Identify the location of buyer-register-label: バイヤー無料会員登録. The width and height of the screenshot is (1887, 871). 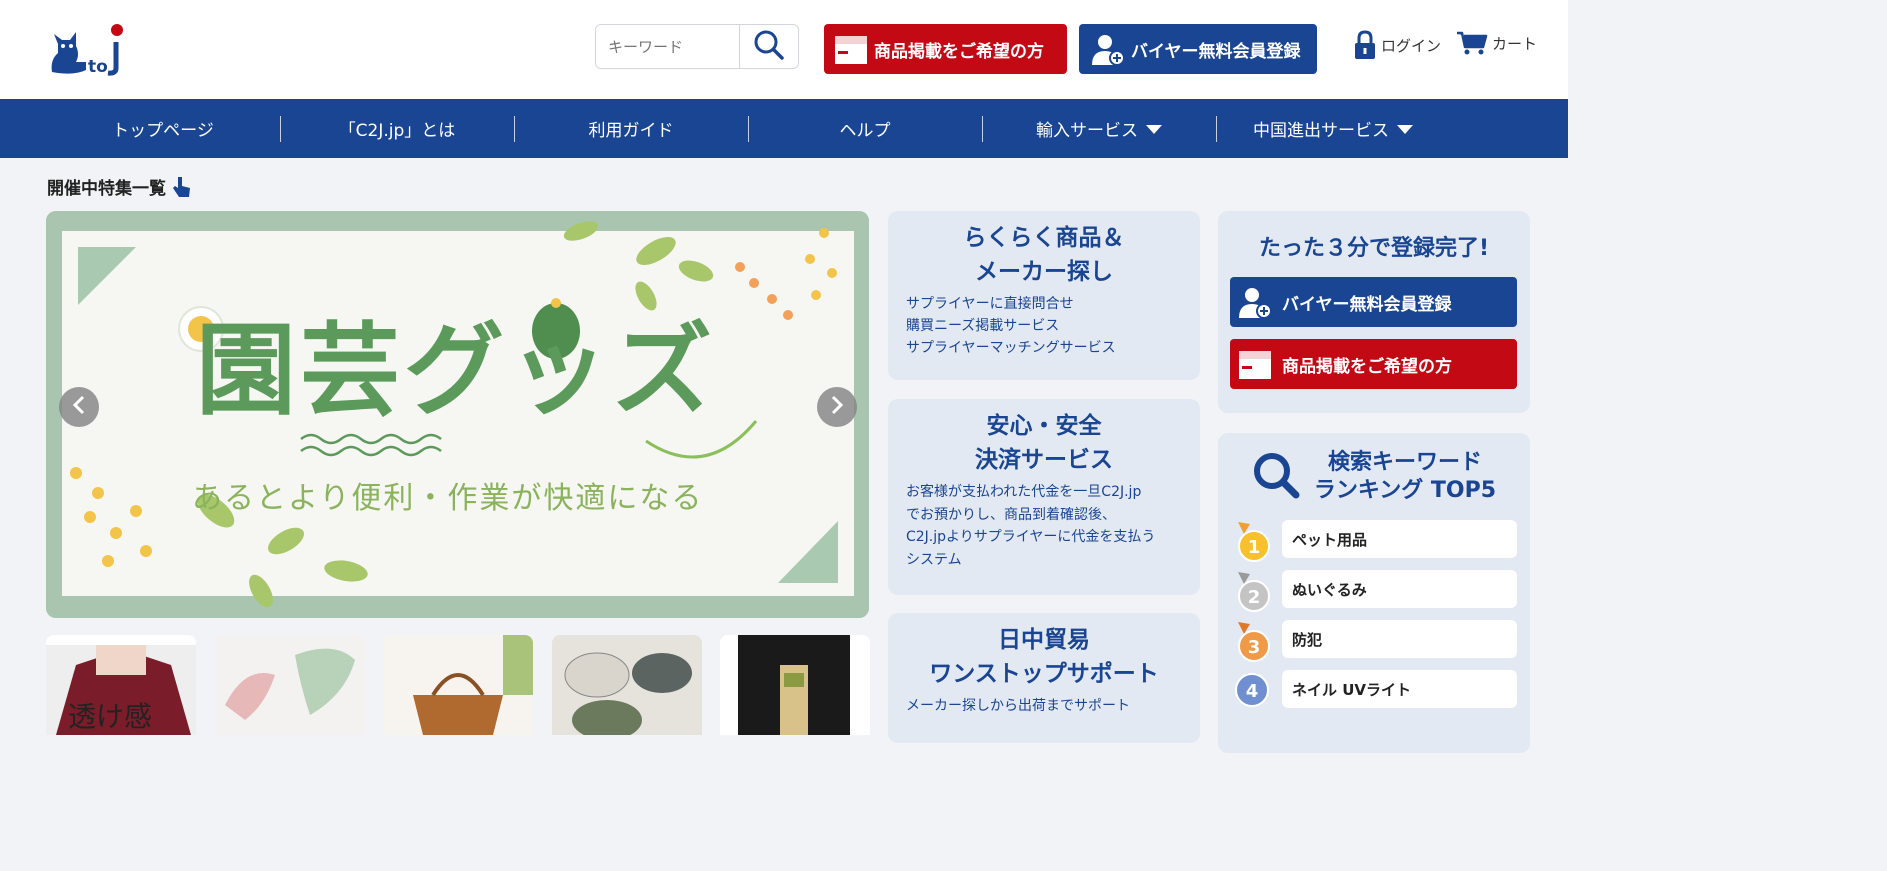
(1216, 51).